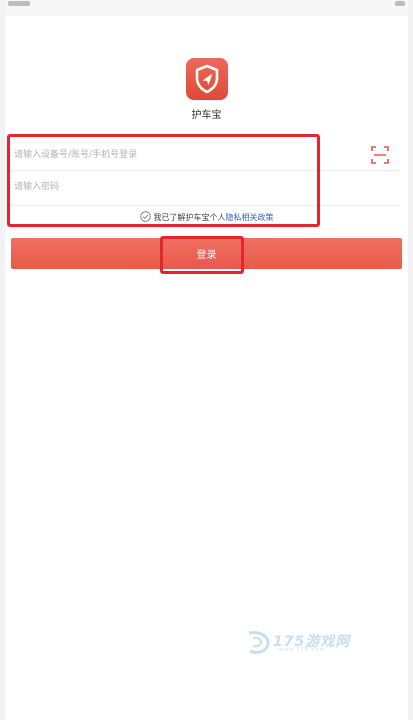  I want to click on privacy-agreement-row: 我已了解护车宝个人隐私相关政策, so click(206, 218).